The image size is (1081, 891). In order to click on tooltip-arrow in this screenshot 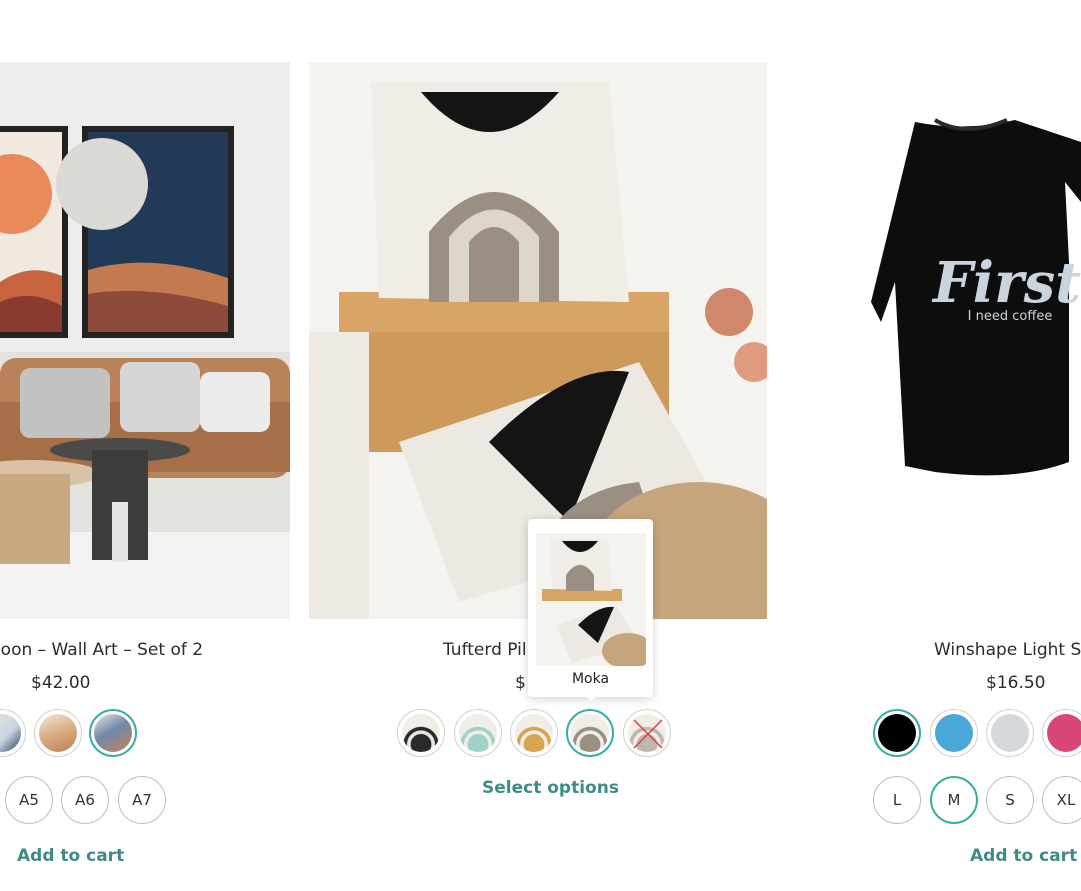, I will do `click(591, 698)`.